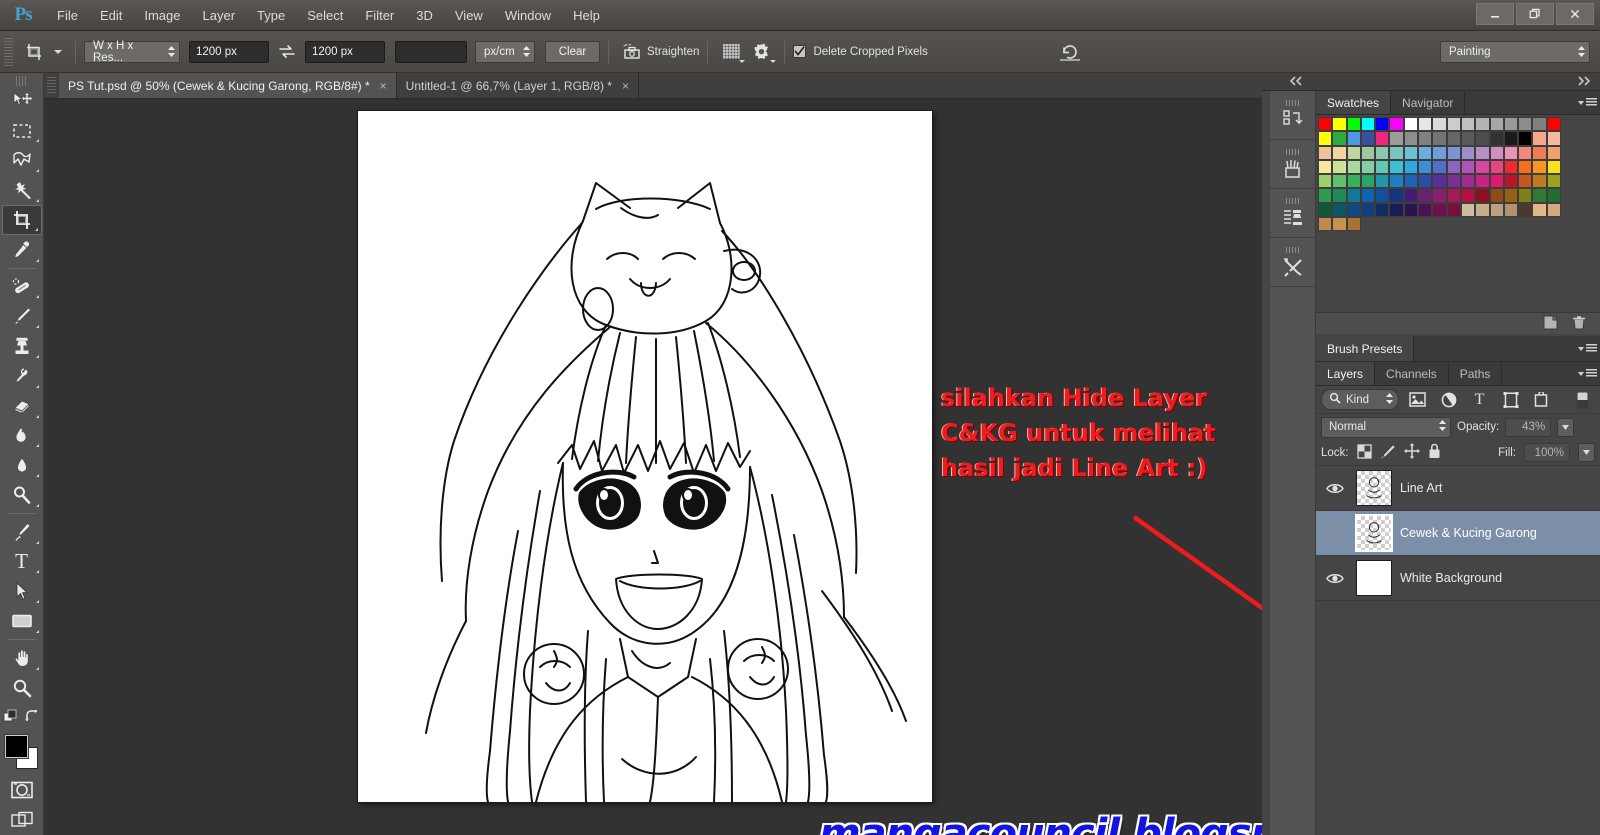 This screenshot has width=1600, height=835. Describe the element at coordinates (22, 688) in the screenshot. I see `zoom-tool` at that location.